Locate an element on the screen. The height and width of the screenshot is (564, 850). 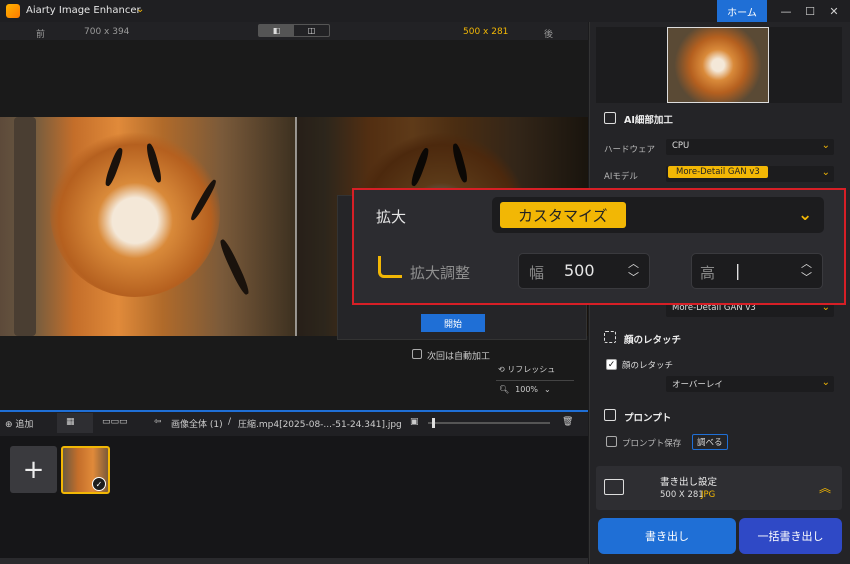
back-arrow-icon: ⇦ is located at coordinates (158, 422).